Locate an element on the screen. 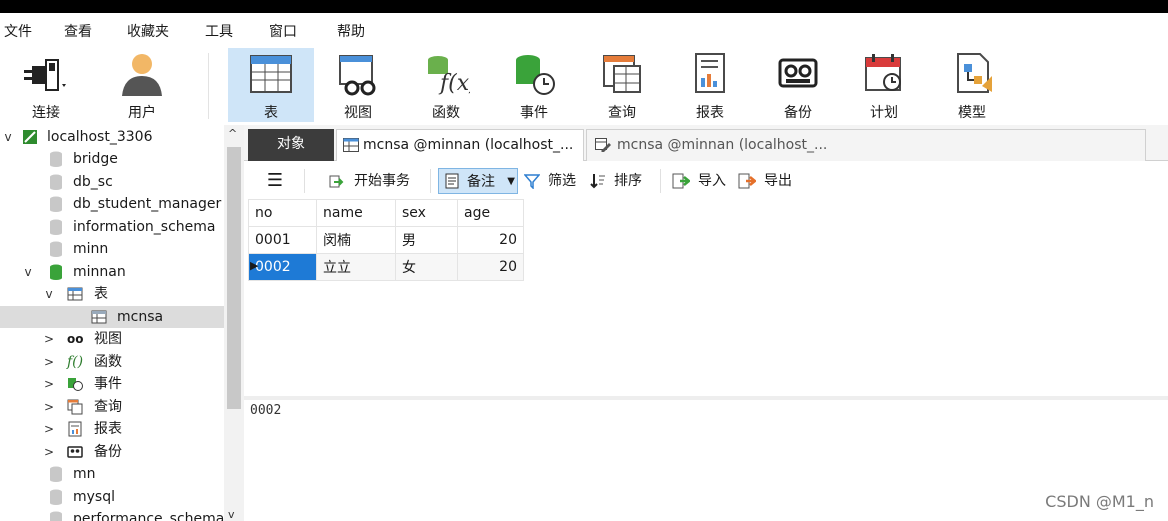 The height and width of the screenshot is (521, 1168). menu-window: 窗口 is located at coordinates (283, 31).